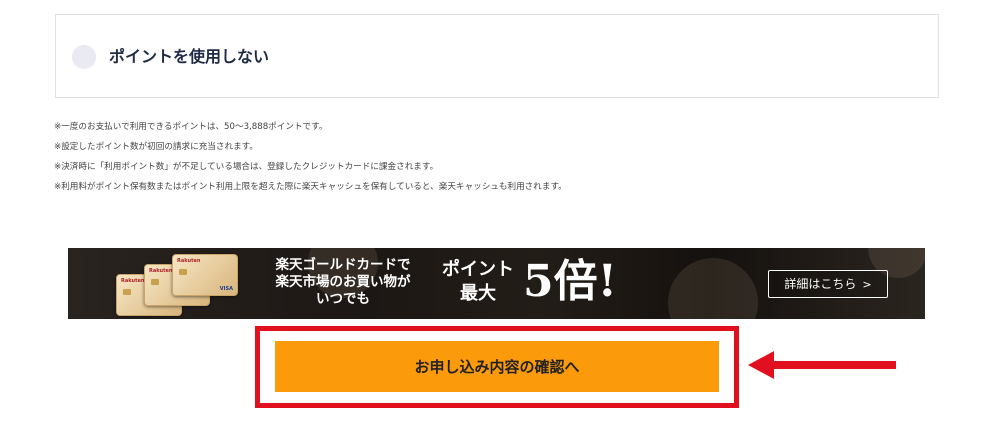 The image size is (1000, 432). Describe the element at coordinates (570, 281) in the screenshot. I see `banner-multiplier: 5倍!` at that location.